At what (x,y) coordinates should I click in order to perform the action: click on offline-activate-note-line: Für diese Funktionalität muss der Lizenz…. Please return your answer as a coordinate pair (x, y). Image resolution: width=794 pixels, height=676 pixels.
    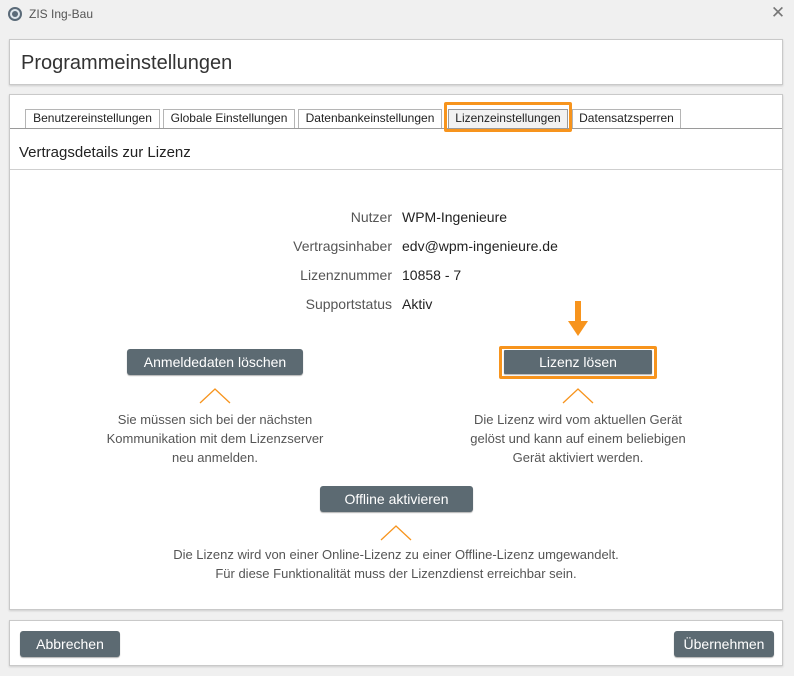
    Looking at the image, I should click on (396, 573).